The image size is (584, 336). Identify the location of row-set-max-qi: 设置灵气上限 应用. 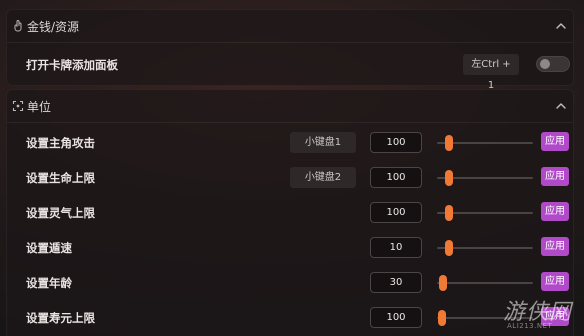
(290, 213).